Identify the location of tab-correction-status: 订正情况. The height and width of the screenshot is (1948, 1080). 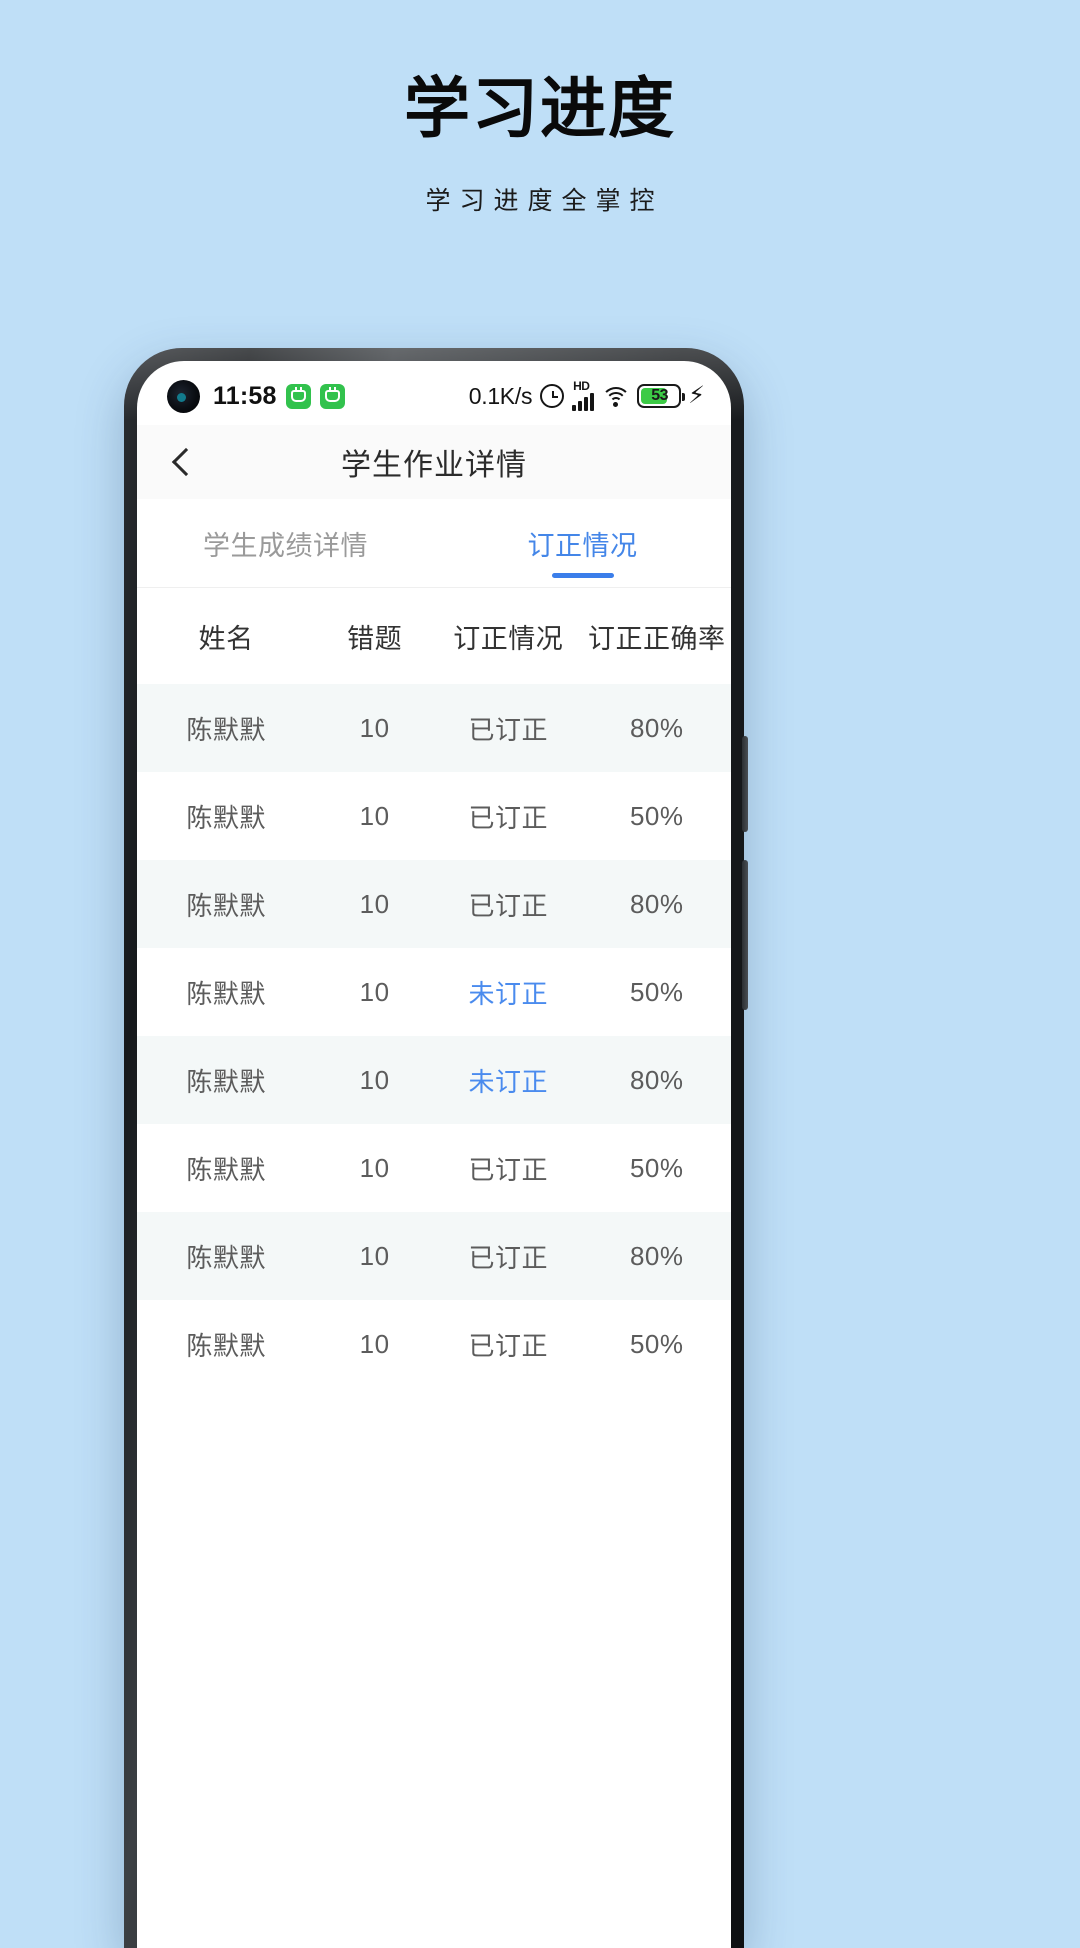
(582, 543).